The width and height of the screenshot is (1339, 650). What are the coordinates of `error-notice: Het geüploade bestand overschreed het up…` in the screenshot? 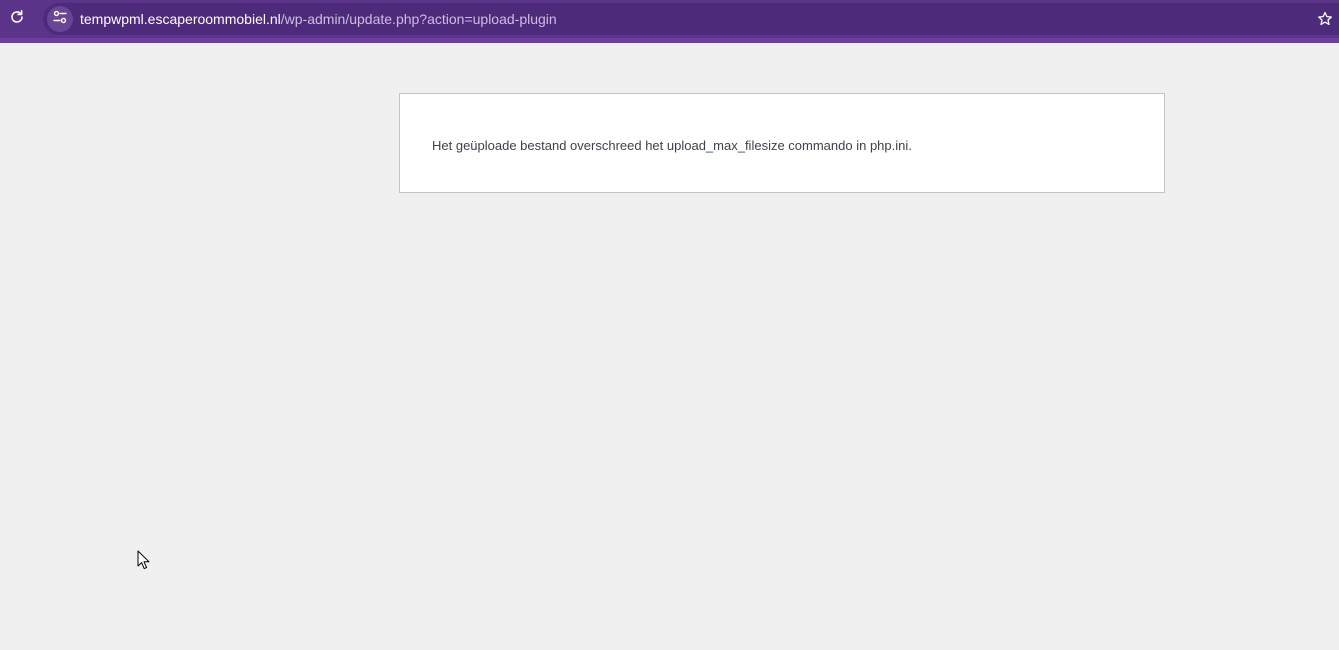 It's located at (782, 143).